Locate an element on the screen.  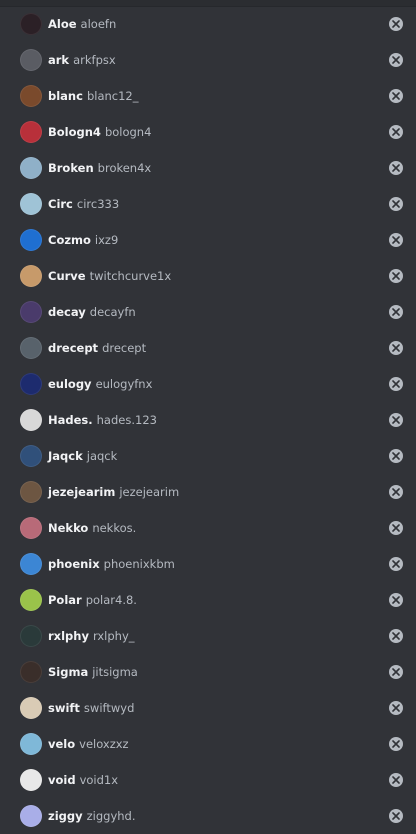
username: nekkos. is located at coordinates (114, 528).